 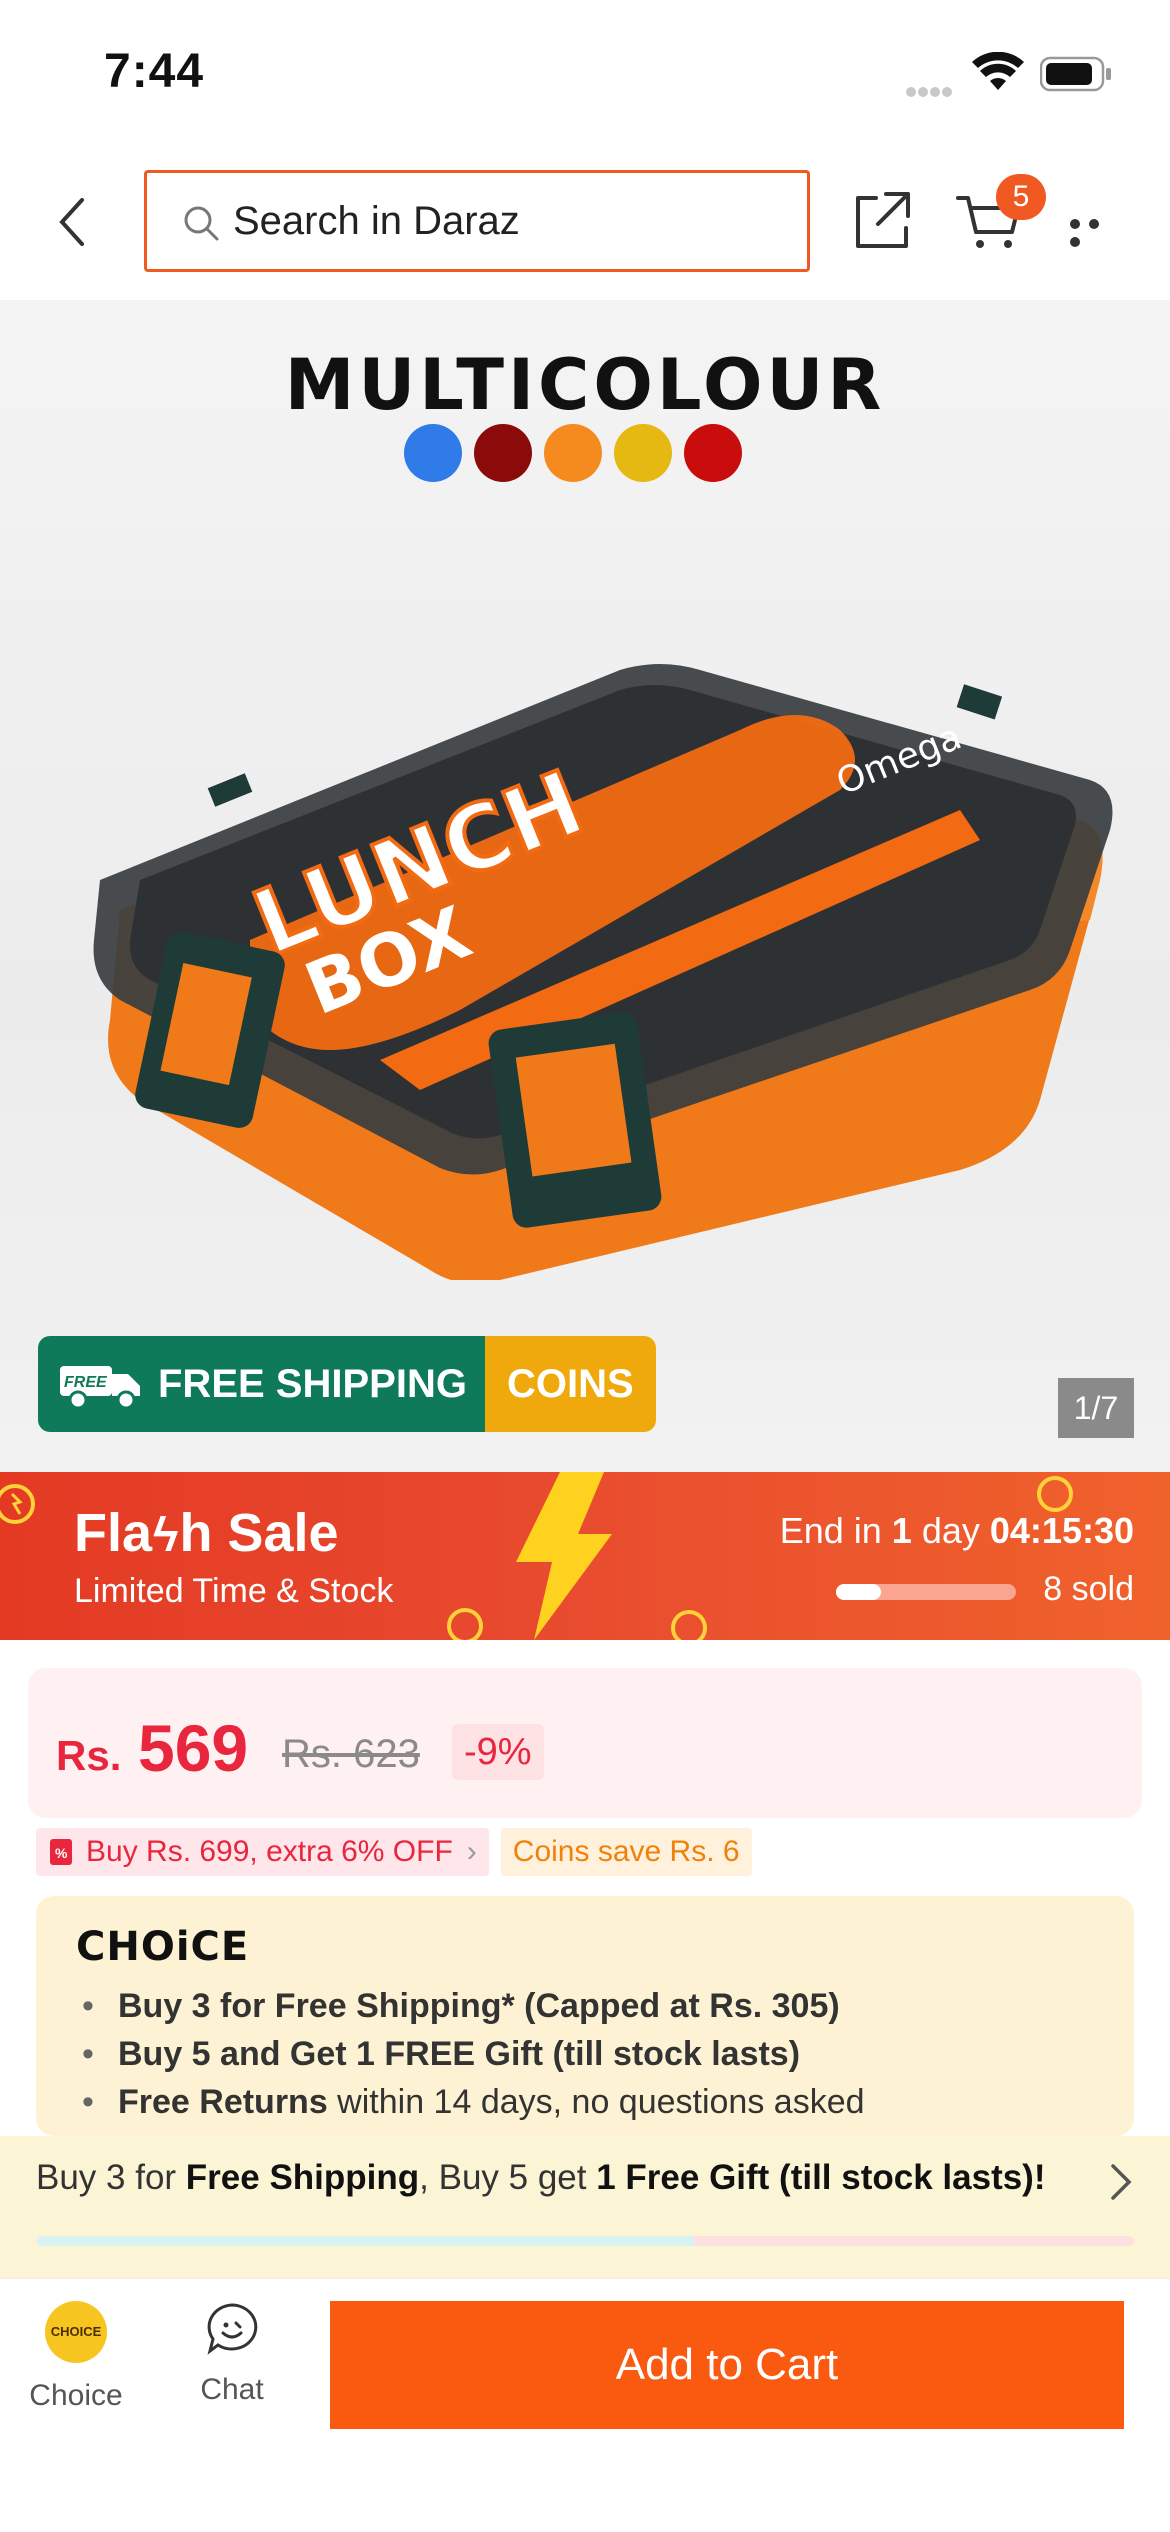 I want to click on sold-progress-fill, so click(x=858, y=1592).